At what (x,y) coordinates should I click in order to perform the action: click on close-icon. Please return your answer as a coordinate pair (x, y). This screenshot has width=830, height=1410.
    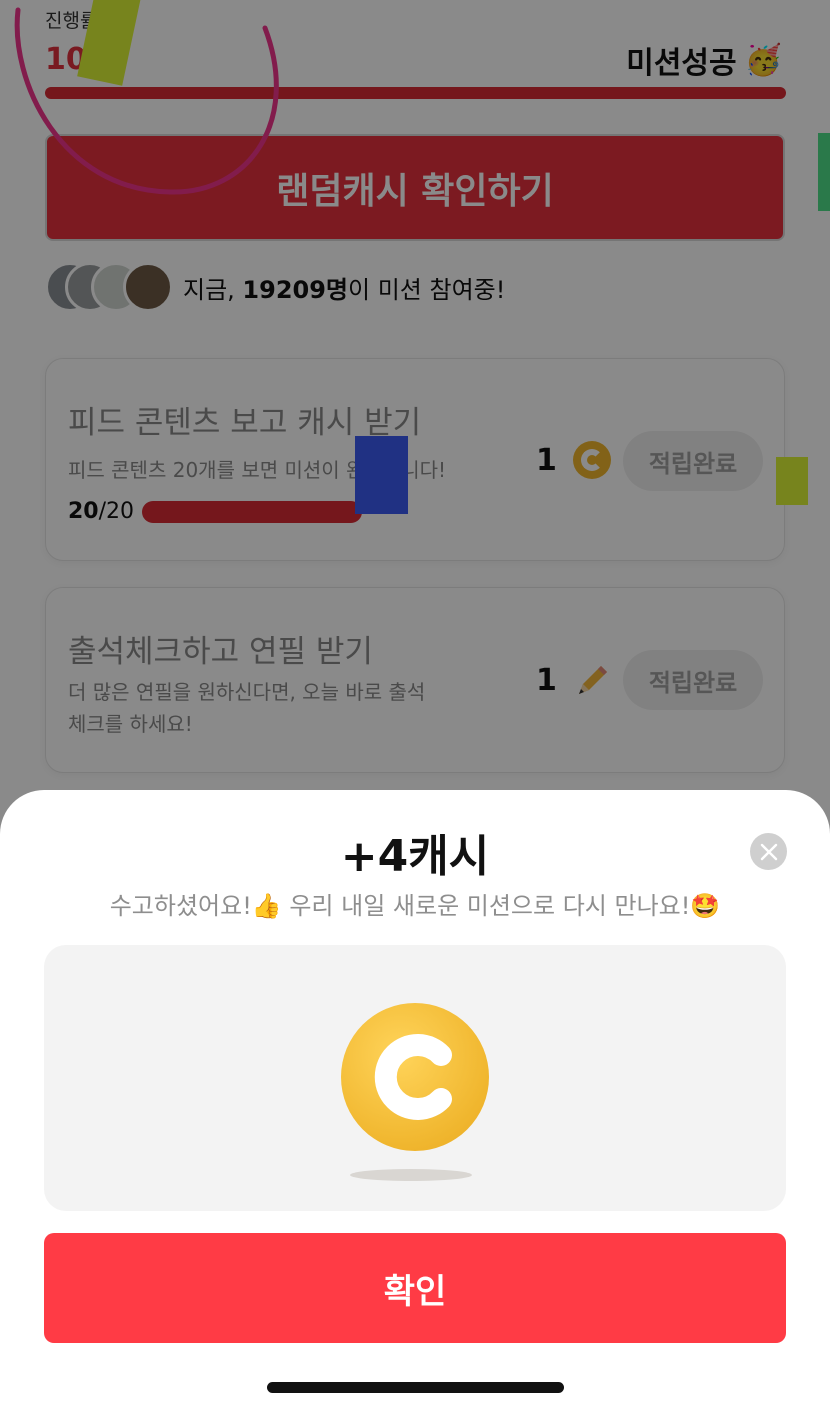
    Looking at the image, I should click on (768, 851).